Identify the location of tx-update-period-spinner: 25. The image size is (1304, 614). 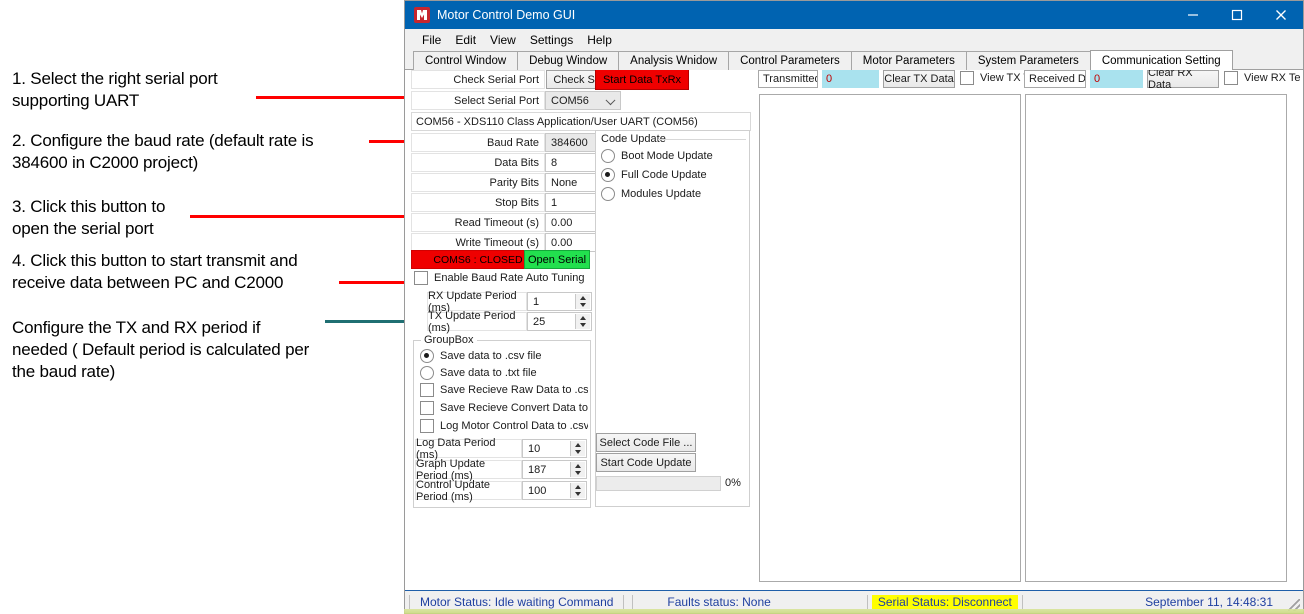
(559, 321).